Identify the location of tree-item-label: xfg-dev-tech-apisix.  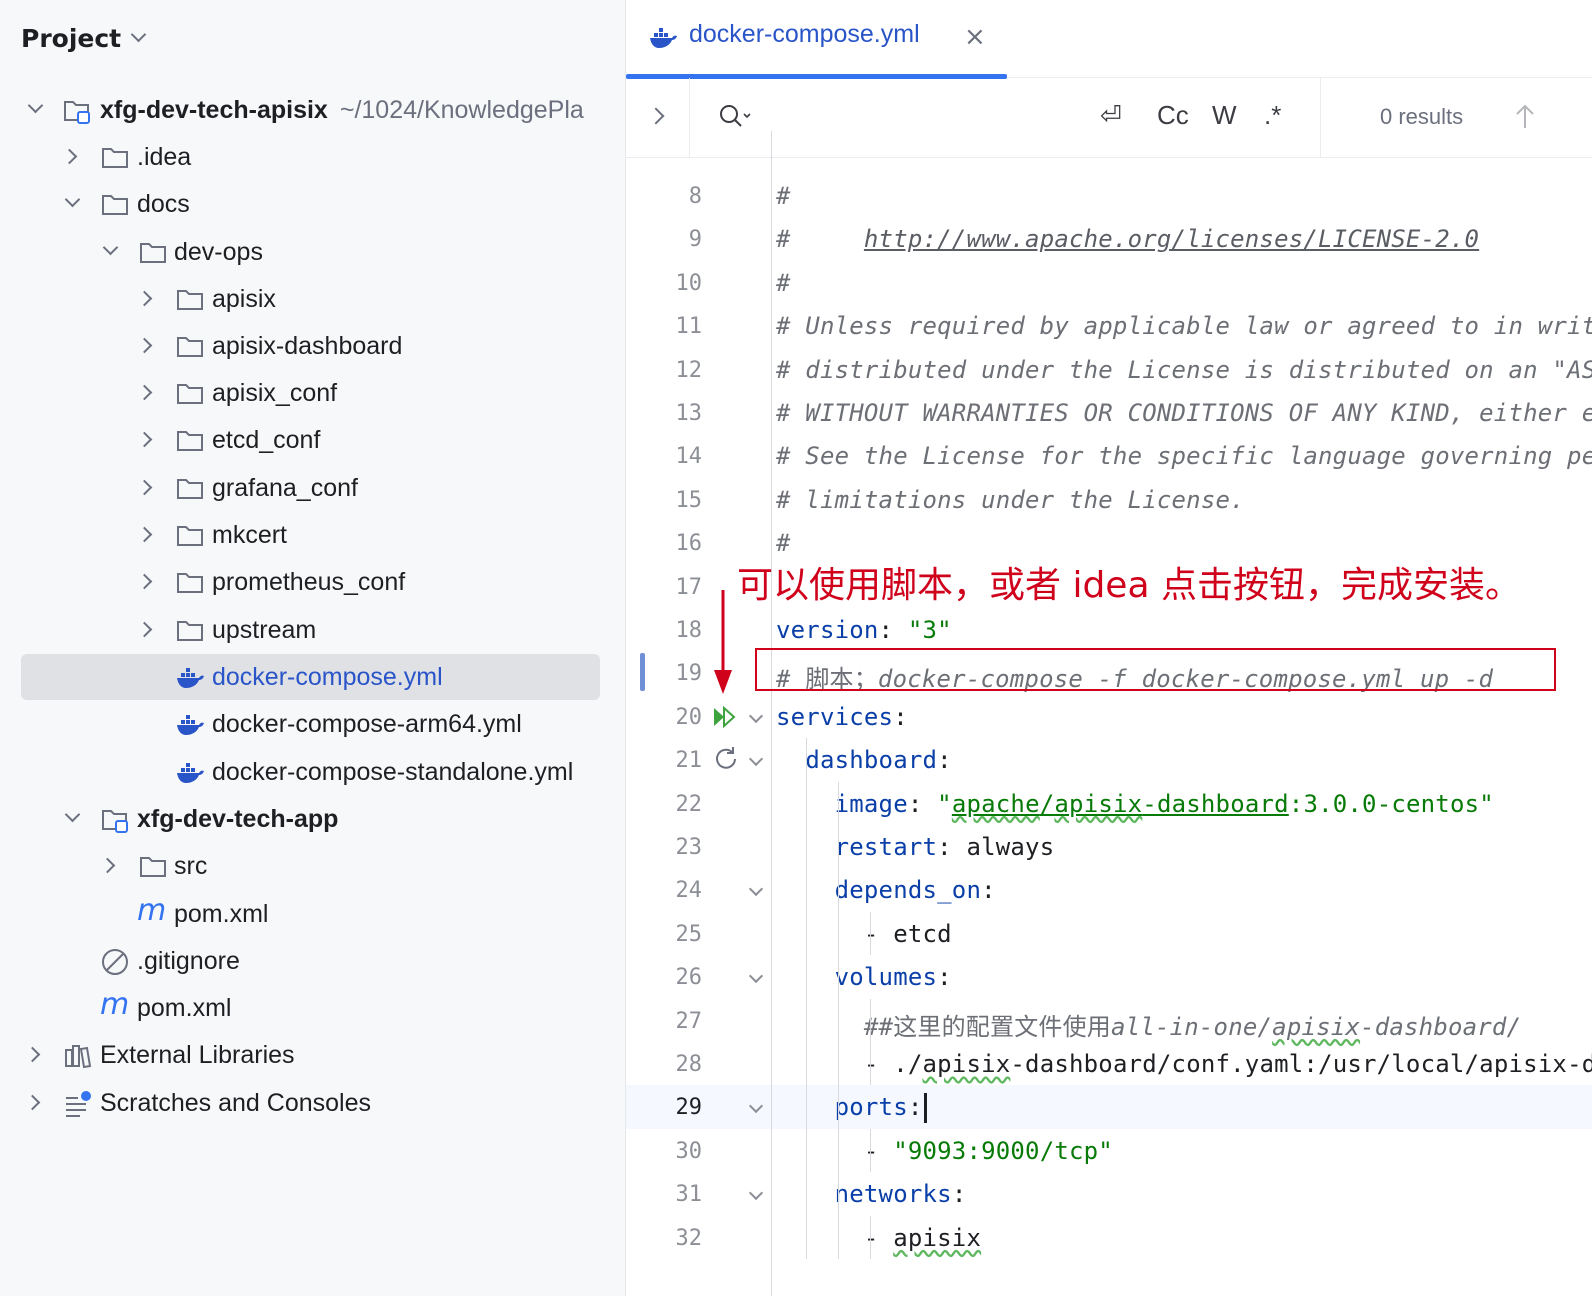
(214, 110).